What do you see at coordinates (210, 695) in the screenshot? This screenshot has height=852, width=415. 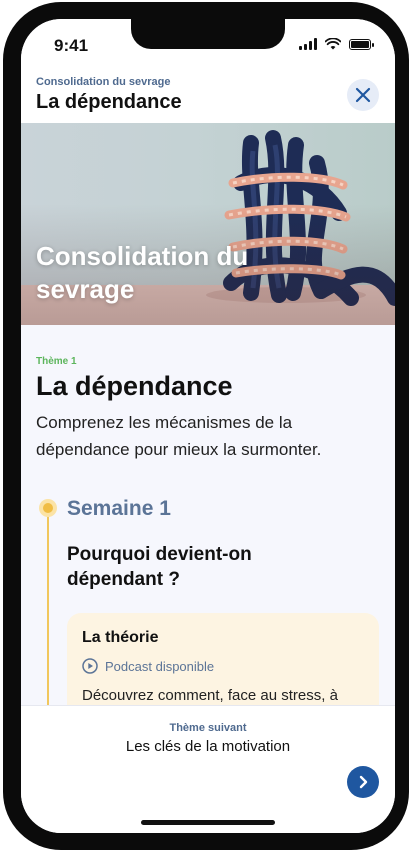 I see `lesson-card-text: Découvrez comment, face au stress, à` at bounding box center [210, 695].